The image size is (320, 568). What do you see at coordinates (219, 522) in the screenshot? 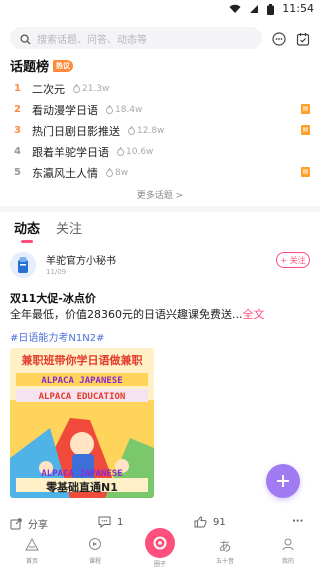
I see `like-count: 91` at bounding box center [219, 522].